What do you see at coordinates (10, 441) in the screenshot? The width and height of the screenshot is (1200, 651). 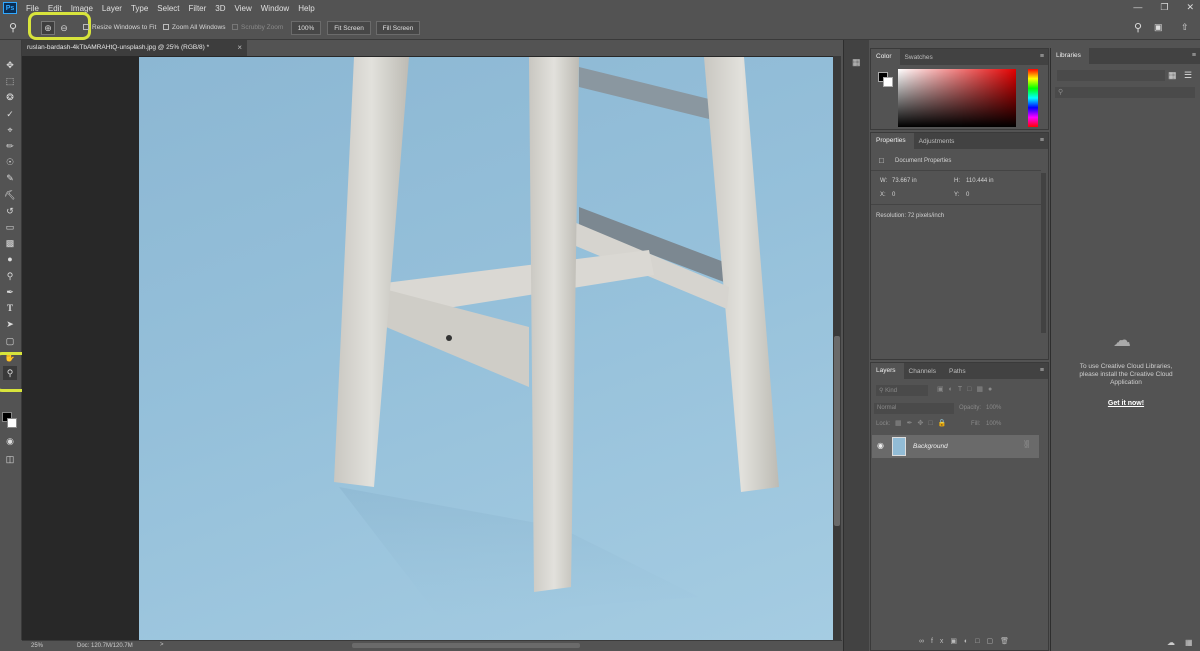 I see `quick-mask-icon: ◉` at bounding box center [10, 441].